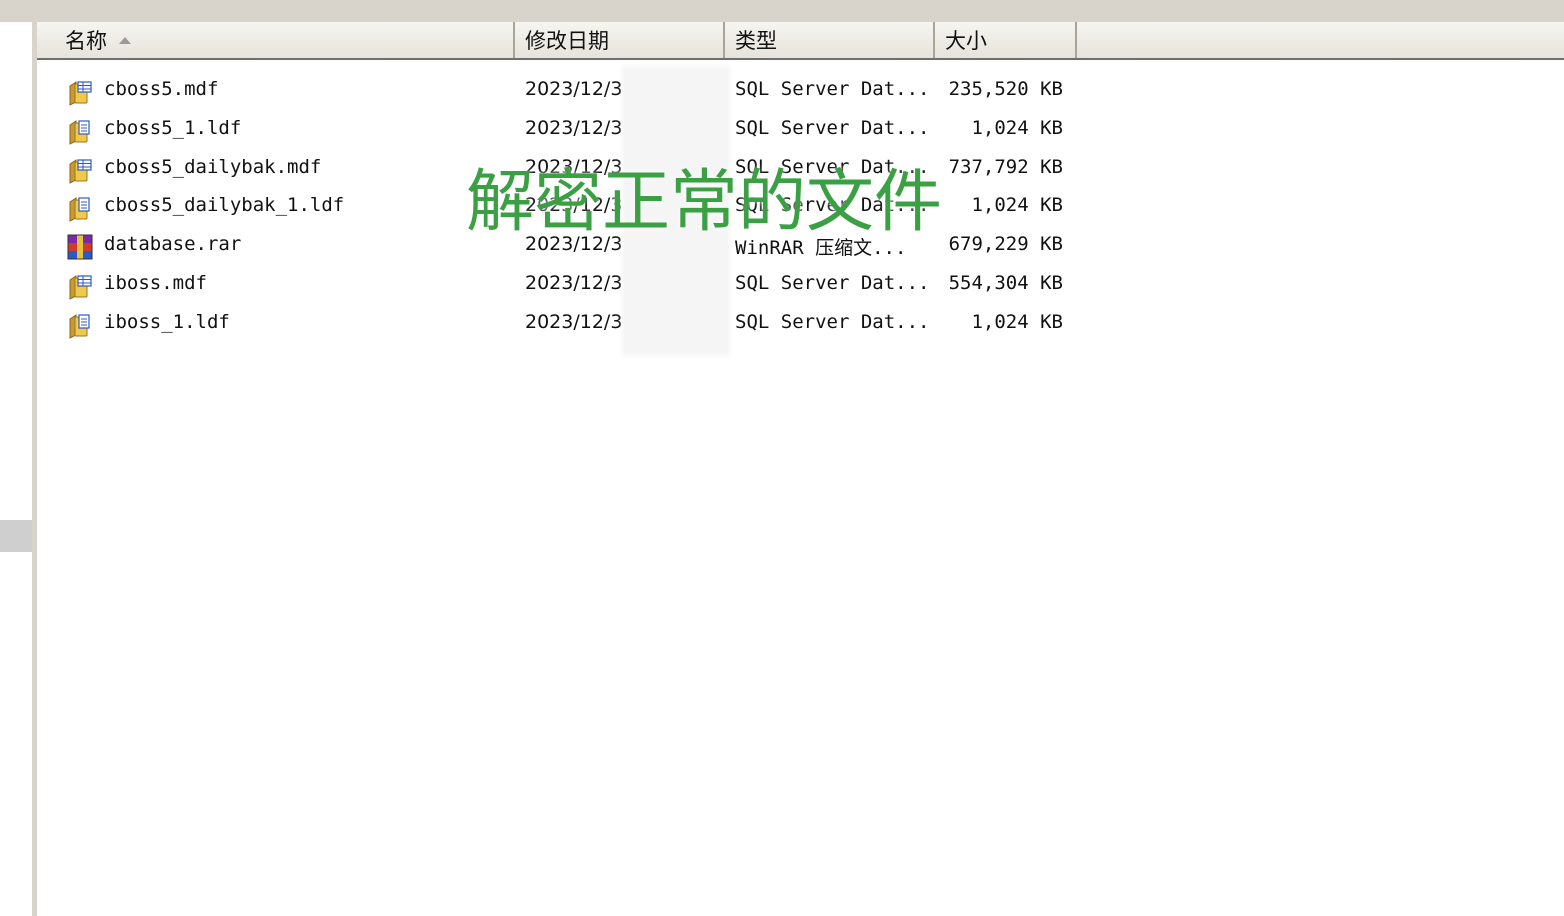 The height and width of the screenshot is (916, 1564). What do you see at coordinates (620, 40) in the screenshot?
I see `column-header-date: 修改日期` at bounding box center [620, 40].